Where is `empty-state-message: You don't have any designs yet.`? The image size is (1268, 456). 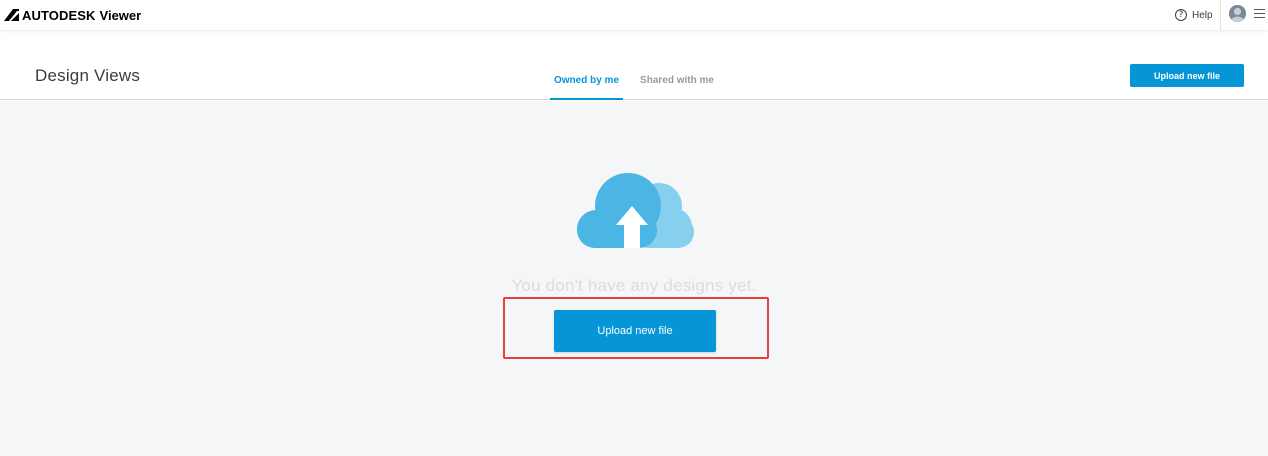 empty-state-message: You don't have any designs yet. is located at coordinates (634, 285).